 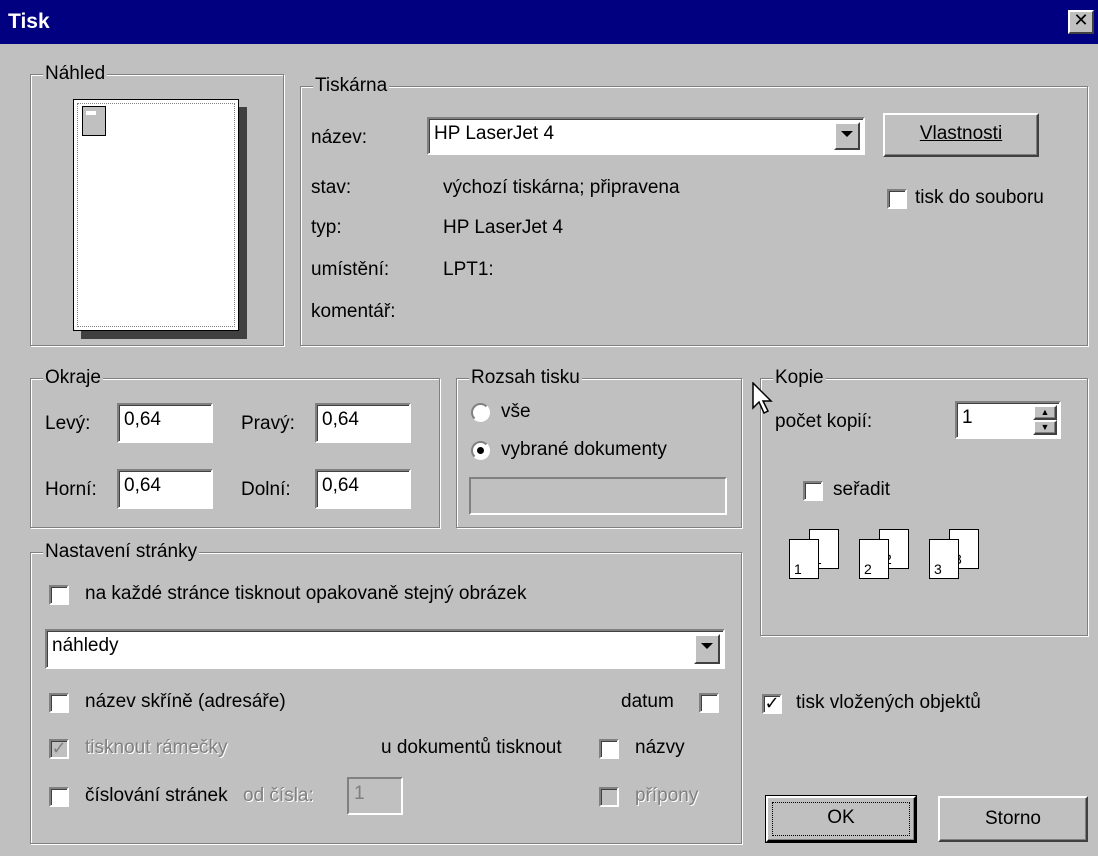 What do you see at coordinates (598, 496) in the screenshot?
I see `range-documents-field` at bounding box center [598, 496].